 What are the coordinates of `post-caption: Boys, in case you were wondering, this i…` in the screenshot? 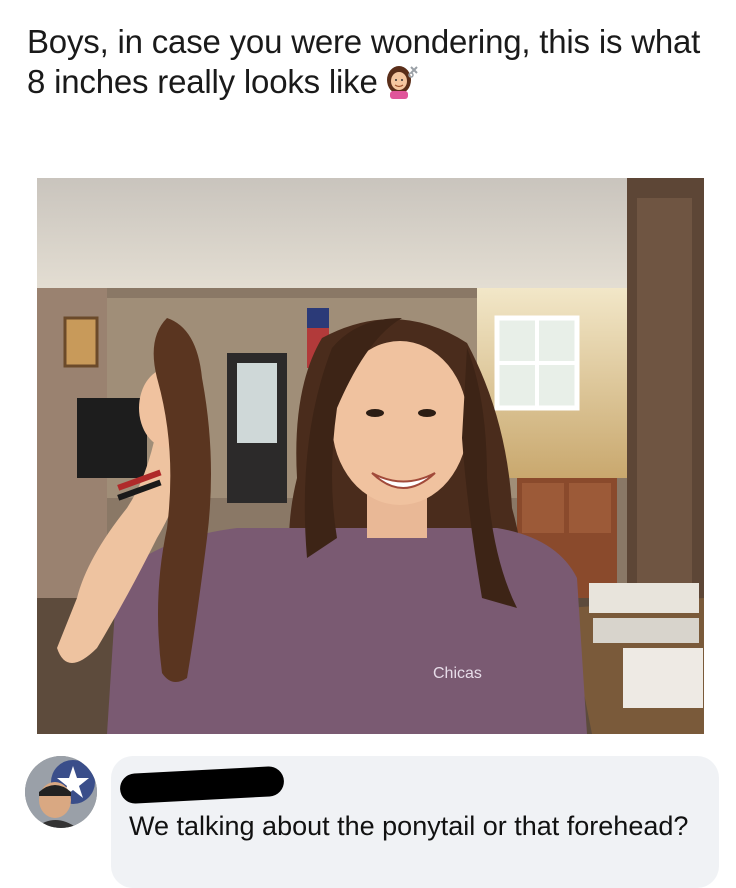 It's located at (372, 62).